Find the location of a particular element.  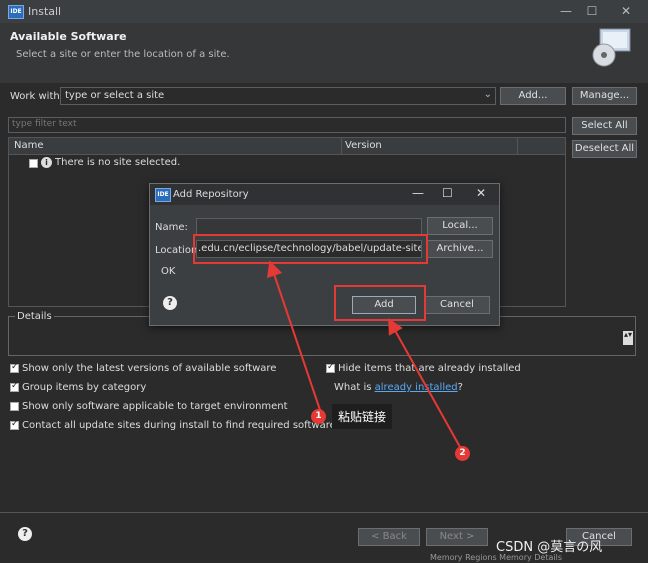

step-badge-1: 1 is located at coordinates (318, 416).